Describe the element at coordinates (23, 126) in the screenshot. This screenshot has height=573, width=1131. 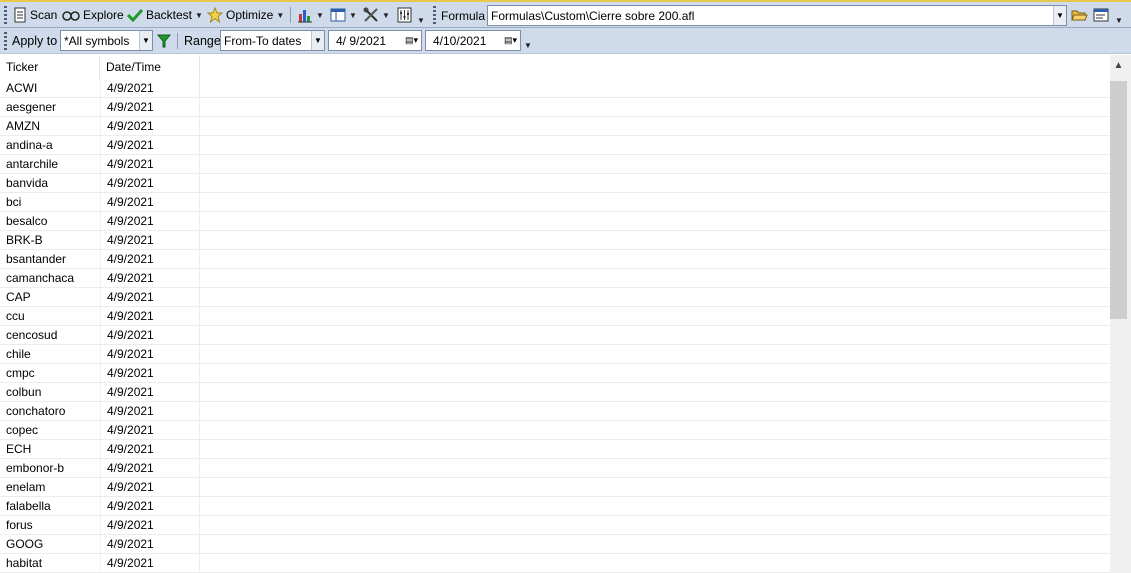
I see `ticker-cell: AMZN` at that location.